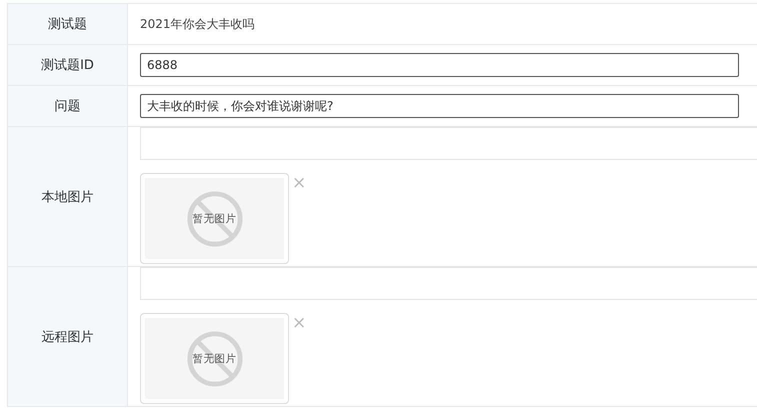 Image resolution: width=757 pixels, height=414 pixels. I want to click on field-label: 远程图片, so click(67, 336).